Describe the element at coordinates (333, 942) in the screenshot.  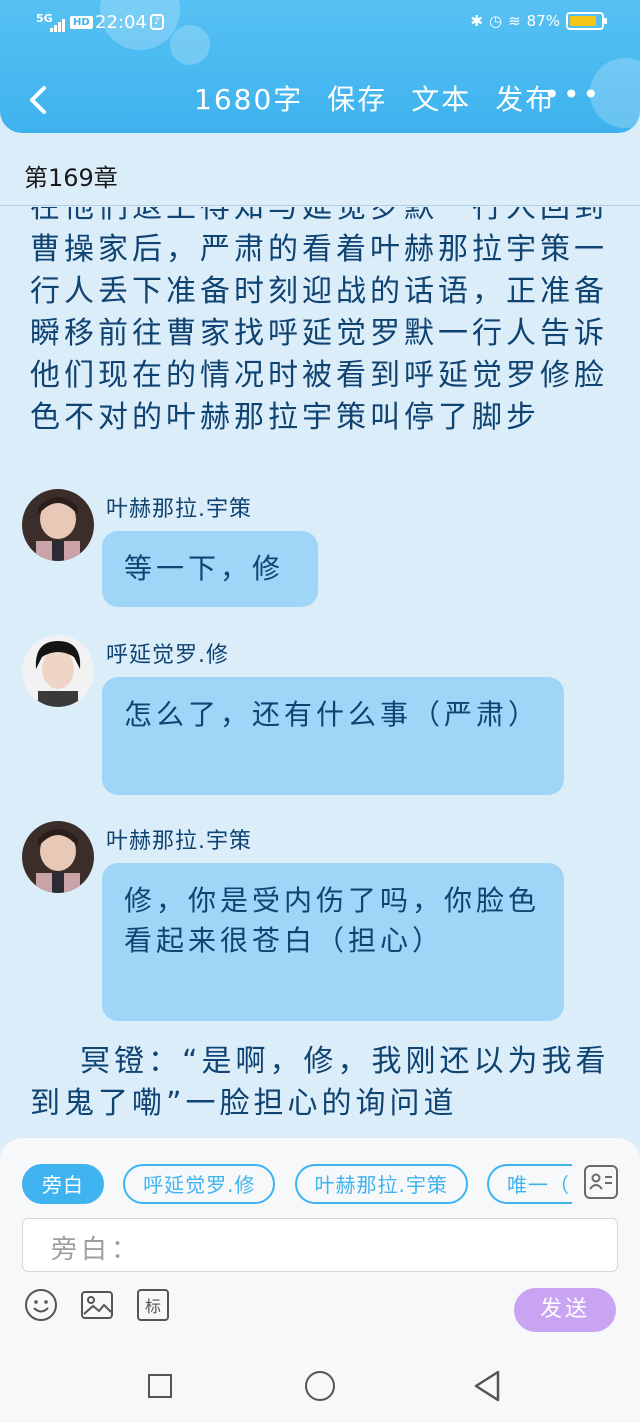
I see `message-bubble: 修，你是受内伤了吗，你脸色看起来很苍白（担心）` at that location.